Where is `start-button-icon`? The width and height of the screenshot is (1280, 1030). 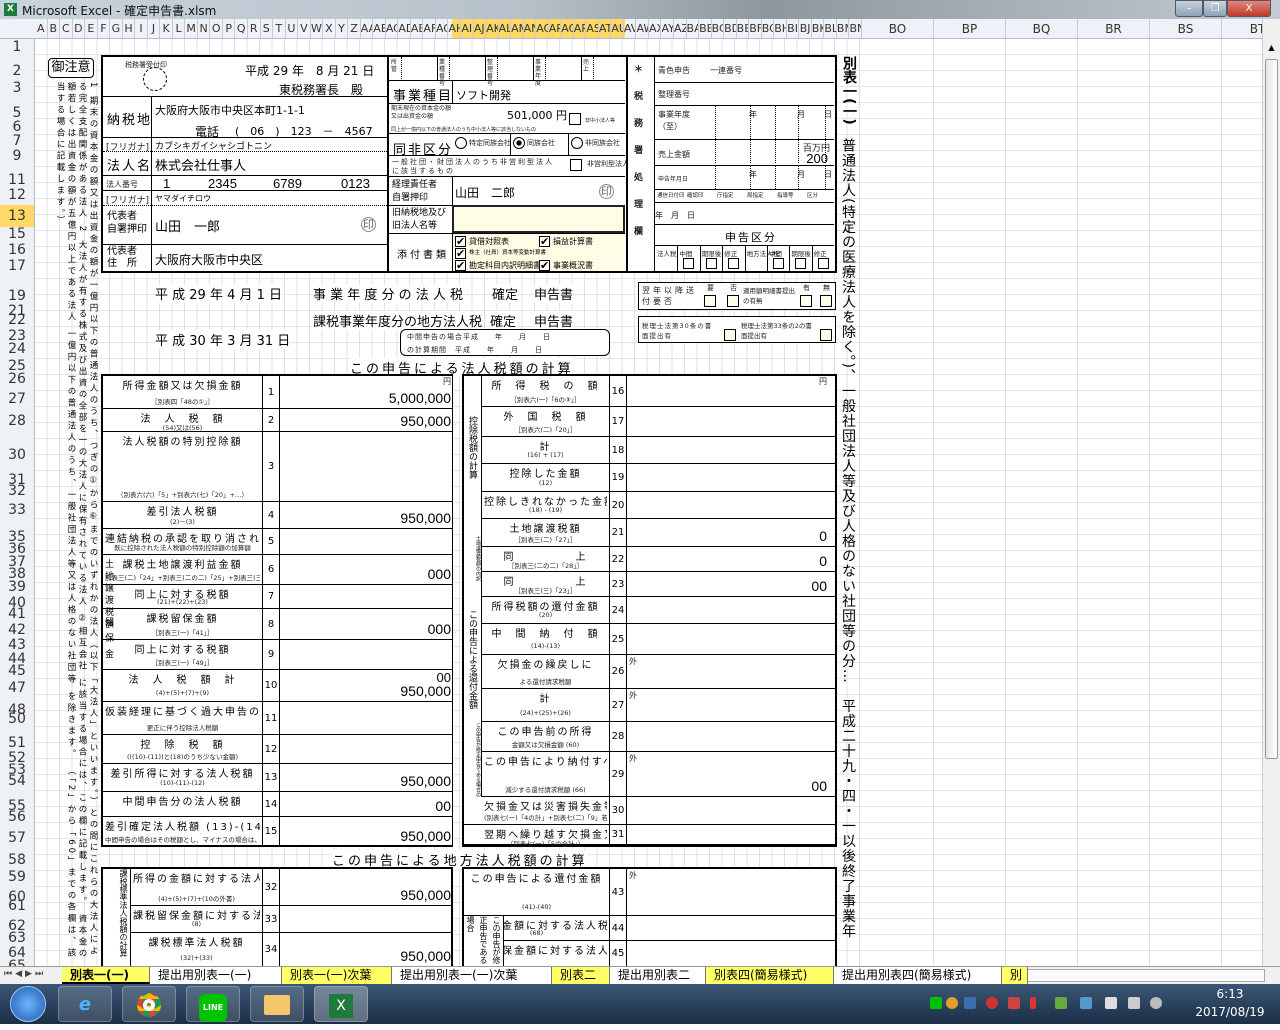 start-button-icon is located at coordinates (28, 1004).